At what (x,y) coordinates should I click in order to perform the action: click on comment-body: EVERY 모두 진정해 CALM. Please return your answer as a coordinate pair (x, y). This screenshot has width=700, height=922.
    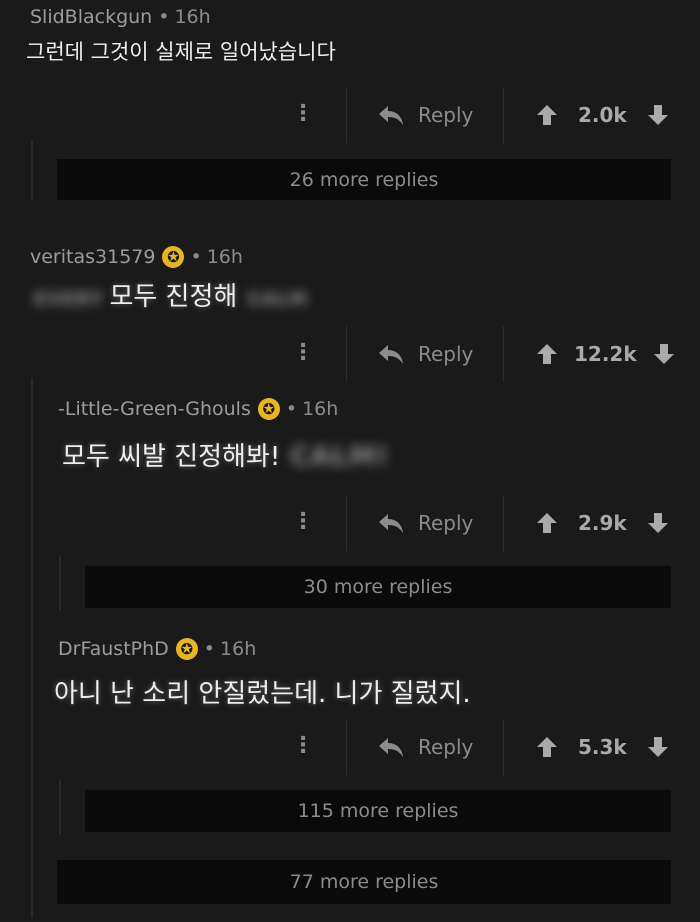
    Looking at the image, I should click on (171, 294).